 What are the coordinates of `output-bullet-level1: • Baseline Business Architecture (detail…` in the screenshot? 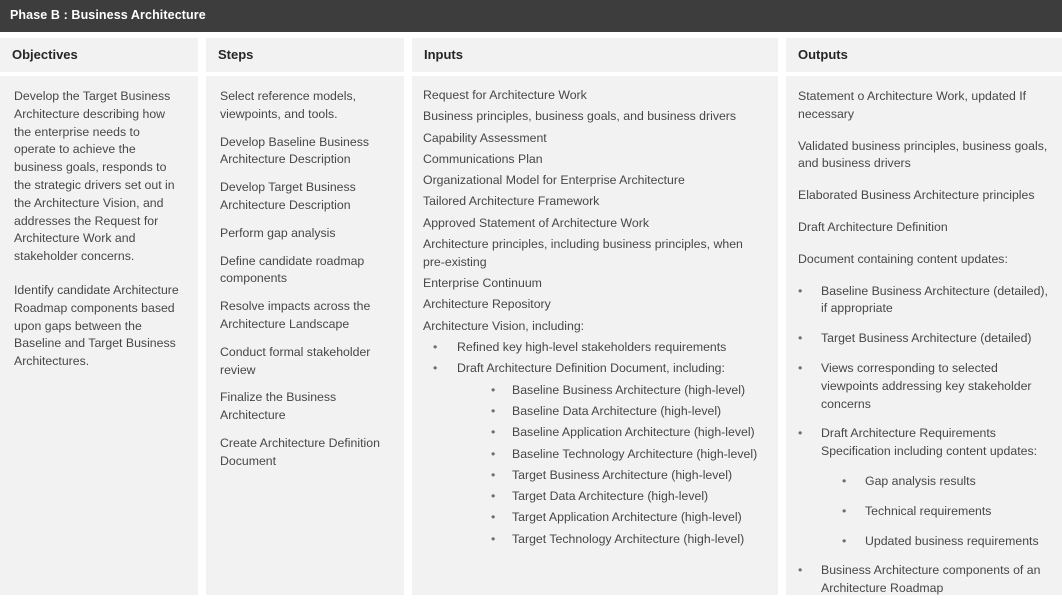 It's located at (924, 301).